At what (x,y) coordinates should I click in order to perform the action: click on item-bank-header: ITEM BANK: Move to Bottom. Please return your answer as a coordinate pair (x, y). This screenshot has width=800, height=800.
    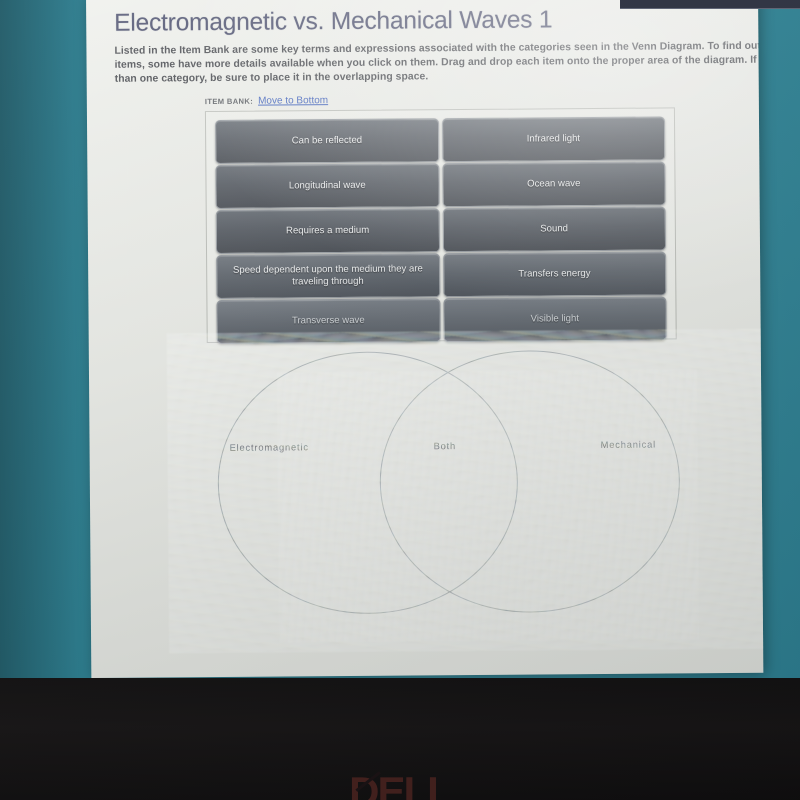
    Looking at the image, I should click on (478, 99).